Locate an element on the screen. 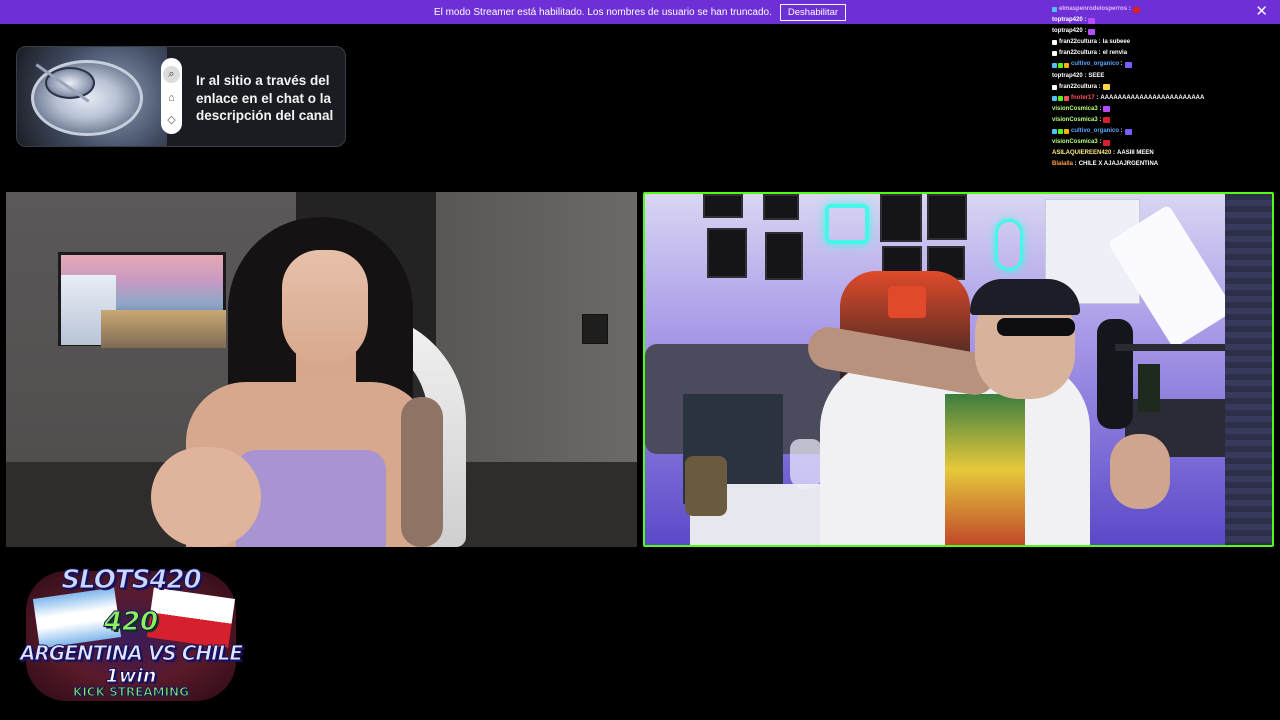  roulette-wheel-center is located at coordinates (70, 83).